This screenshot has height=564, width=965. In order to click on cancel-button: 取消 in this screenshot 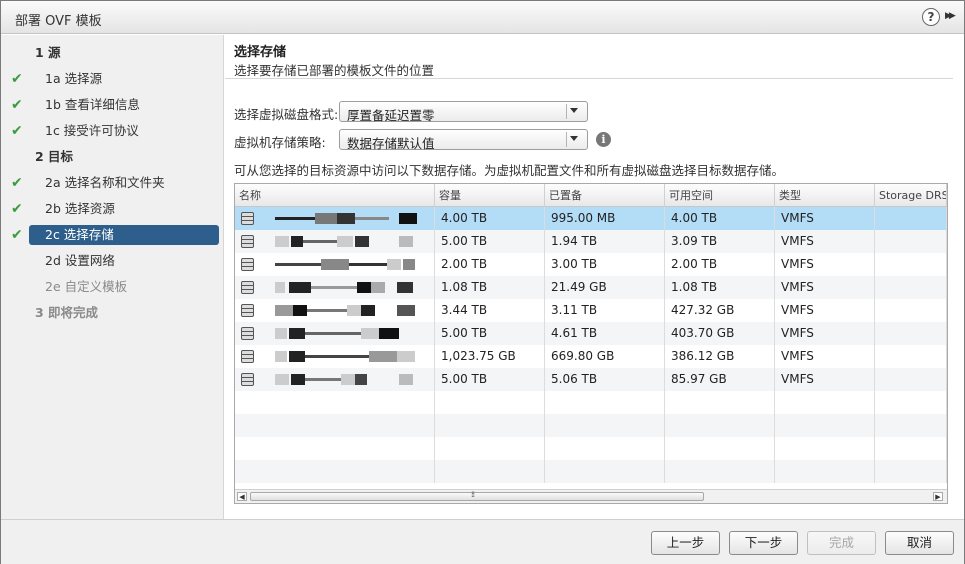, I will do `click(919, 543)`.